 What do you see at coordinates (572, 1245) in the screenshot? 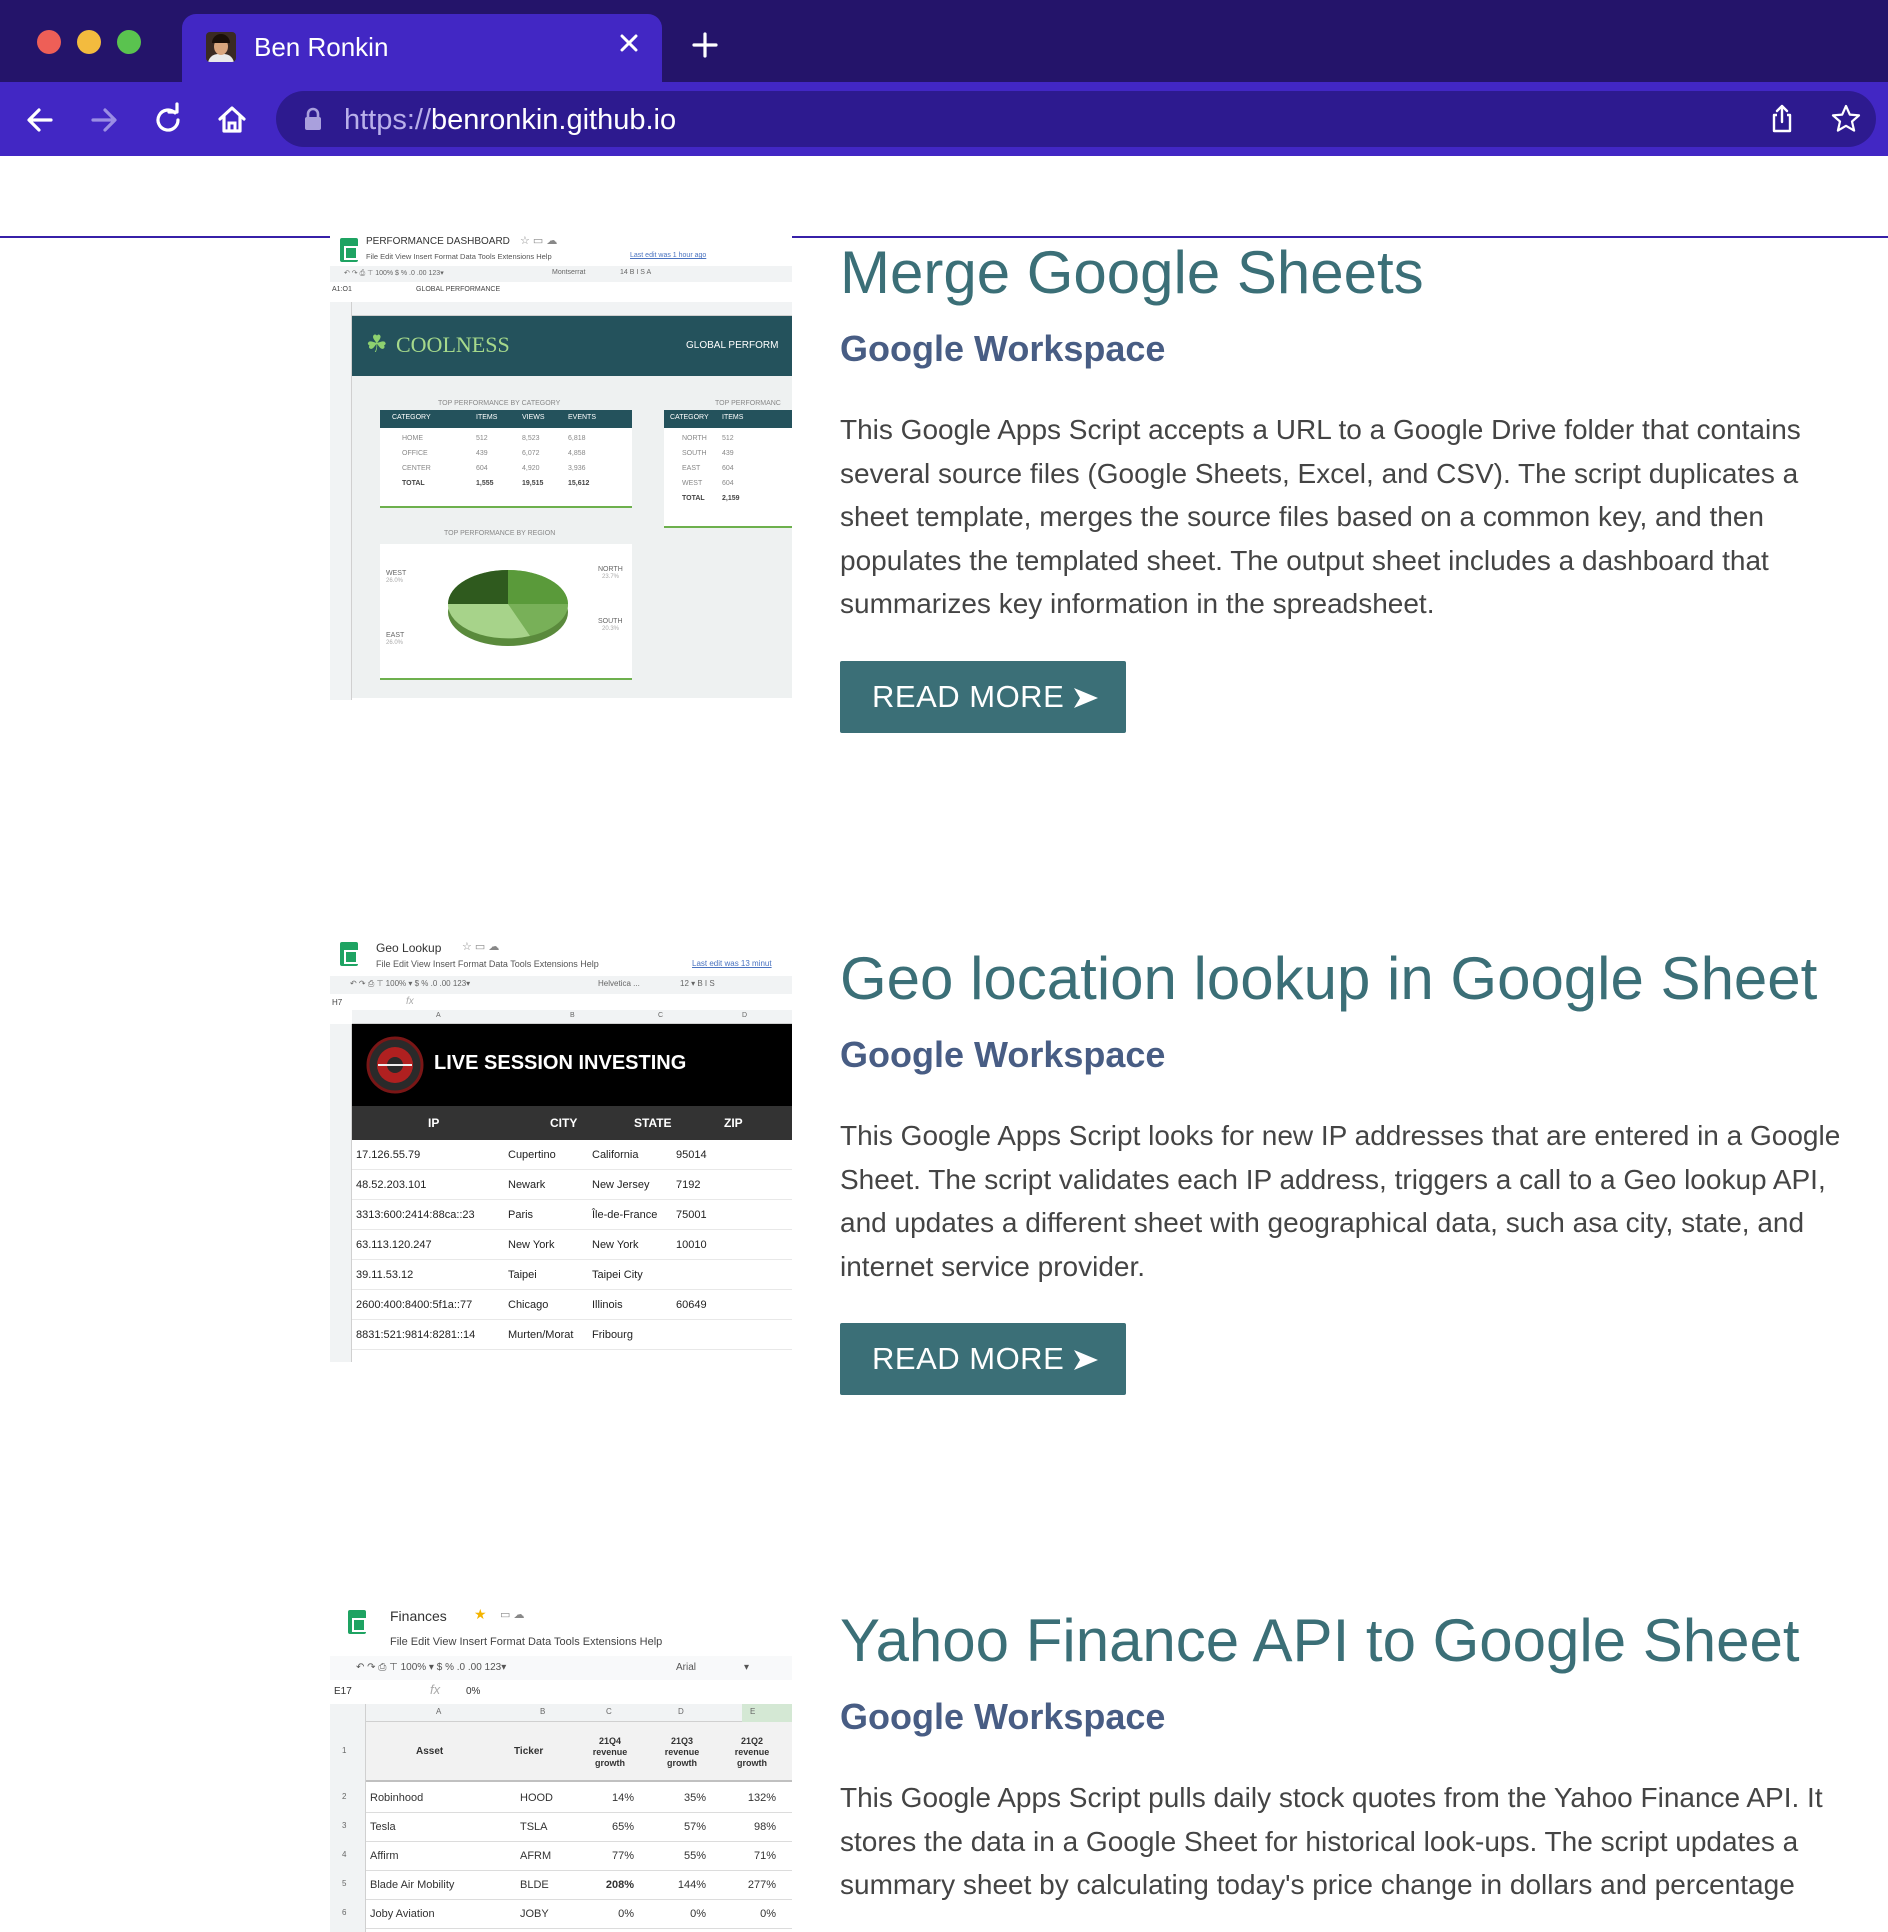
I see `table-row: 63.113.120.247 New York New York 10010` at bounding box center [572, 1245].